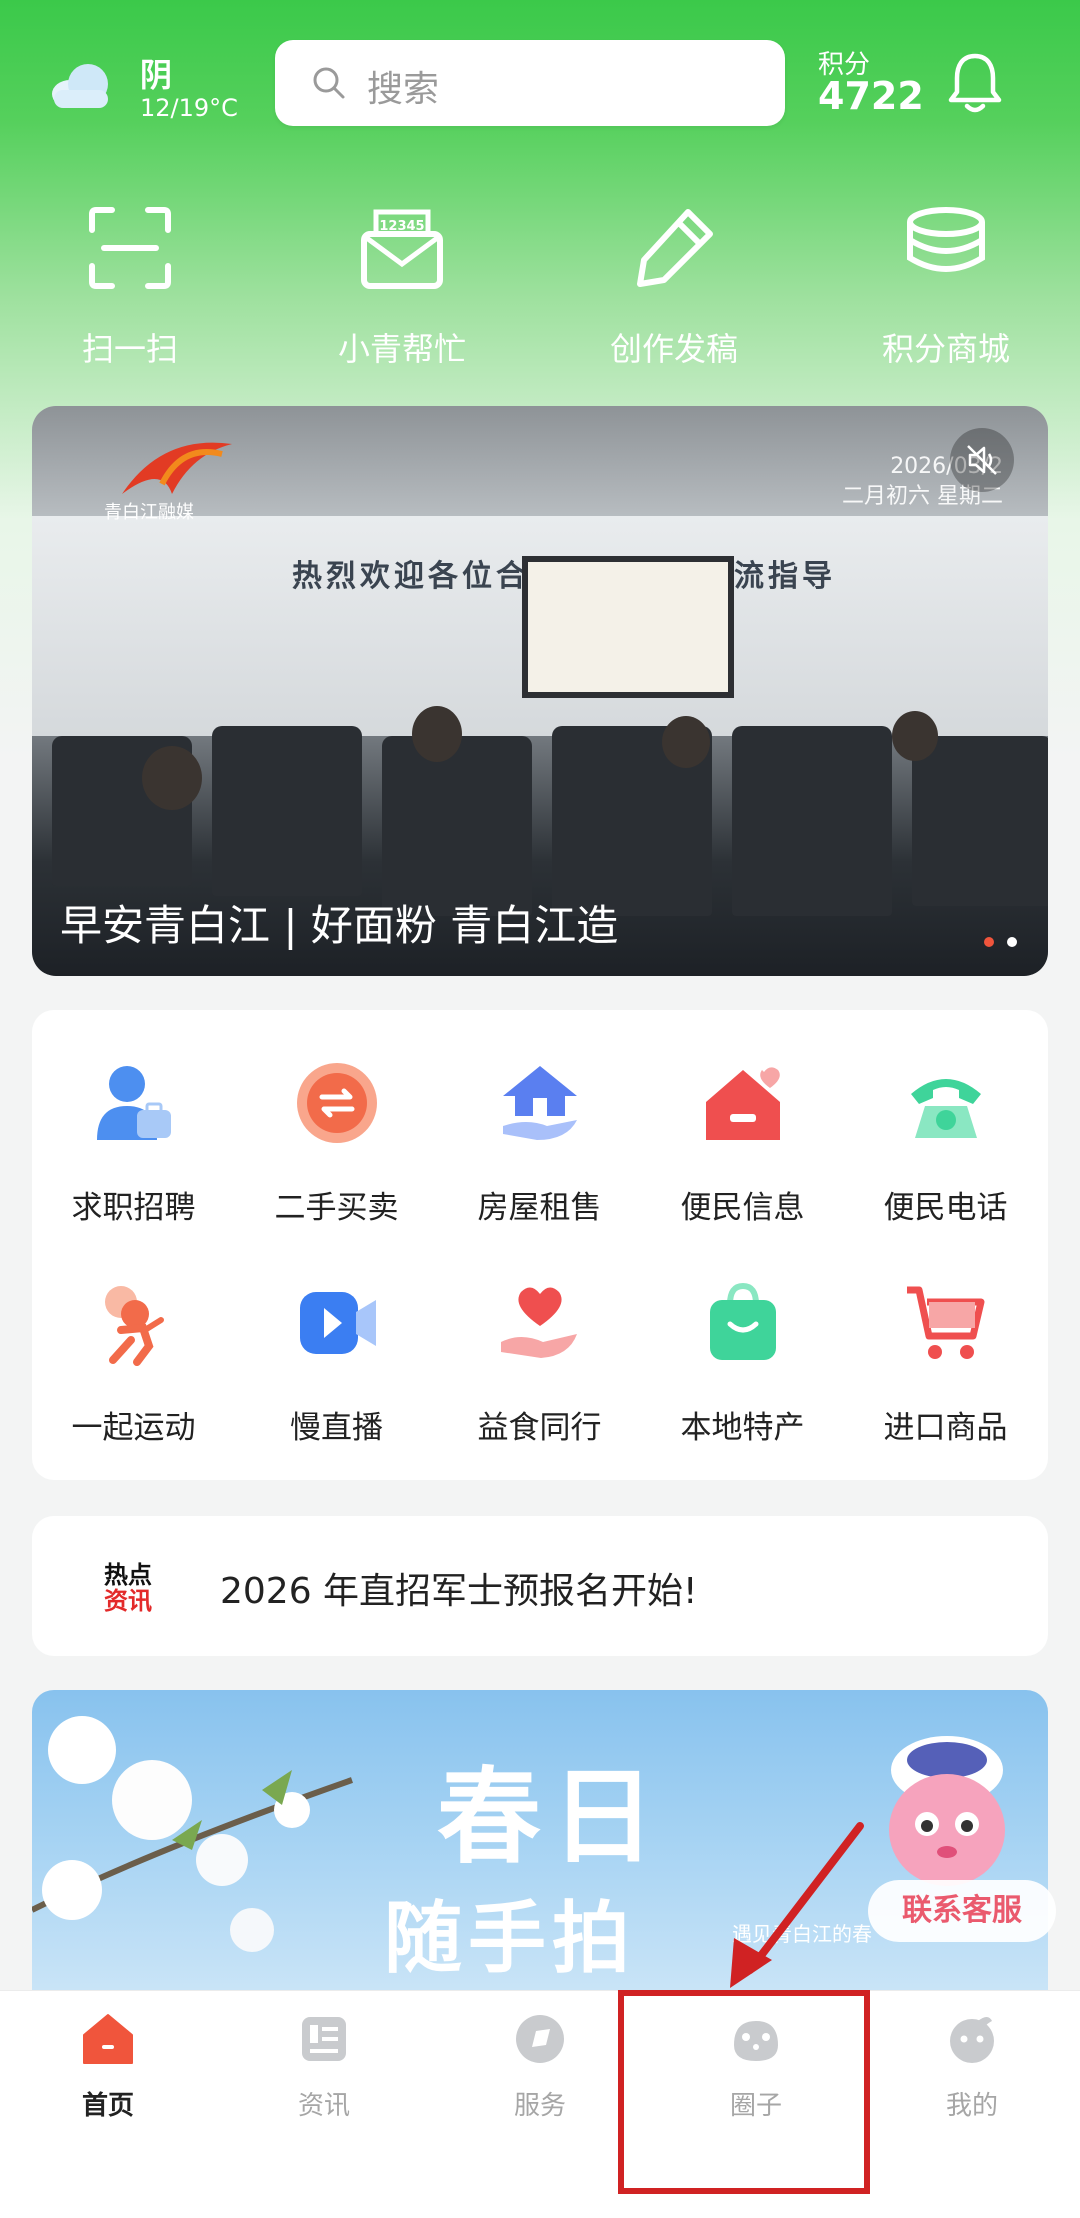 This screenshot has height=2218, width=1080. What do you see at coordinates (797, 1905) in the screenshot?
I see `annotation-arrow-icon` at bounding box center [797, 1905].